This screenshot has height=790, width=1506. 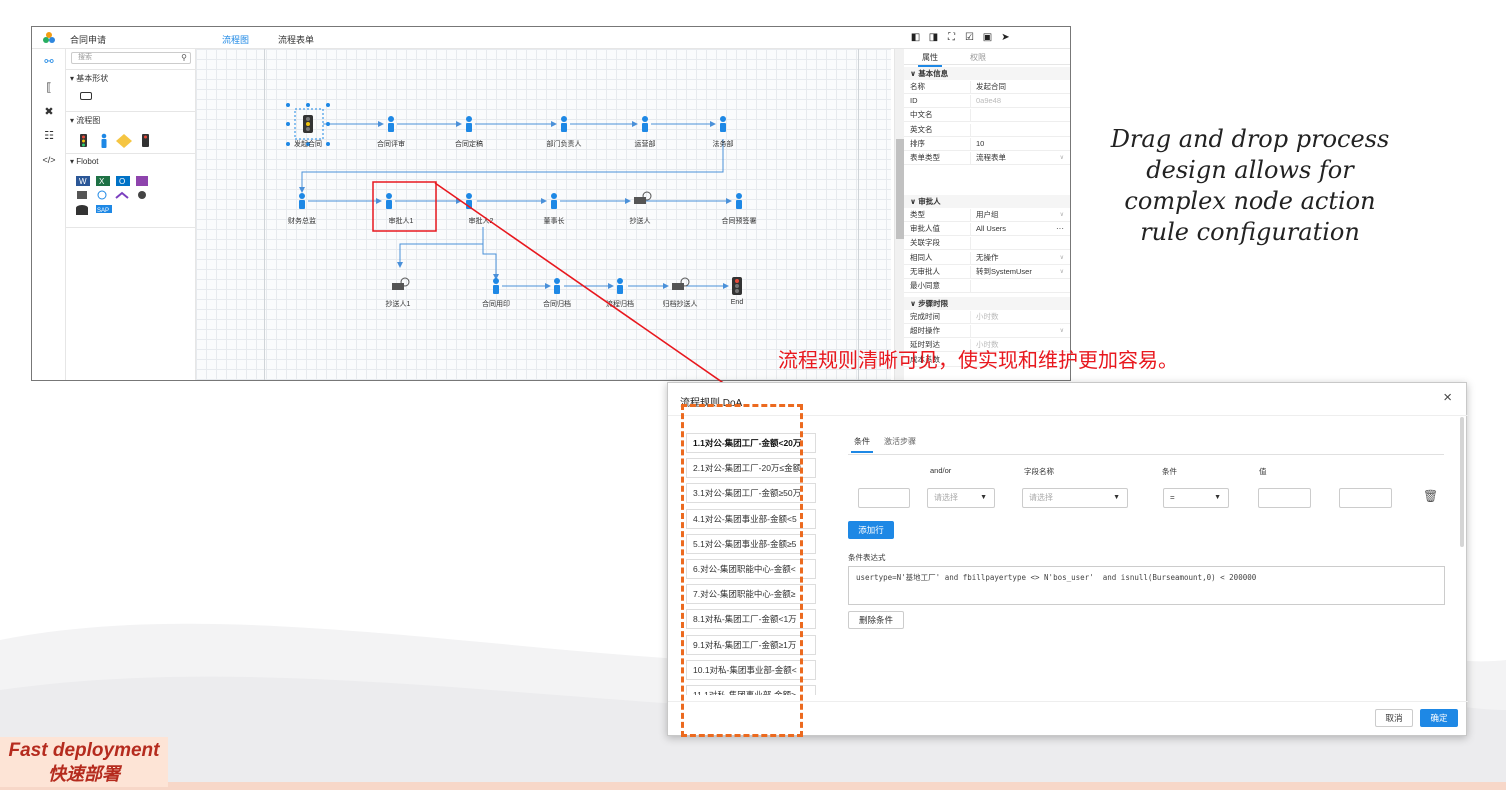 What do you see at coordinates (961, 498) in the screenshot?
I see `and-or-select: 请选择 ▼` at bounding box center [961, 498].